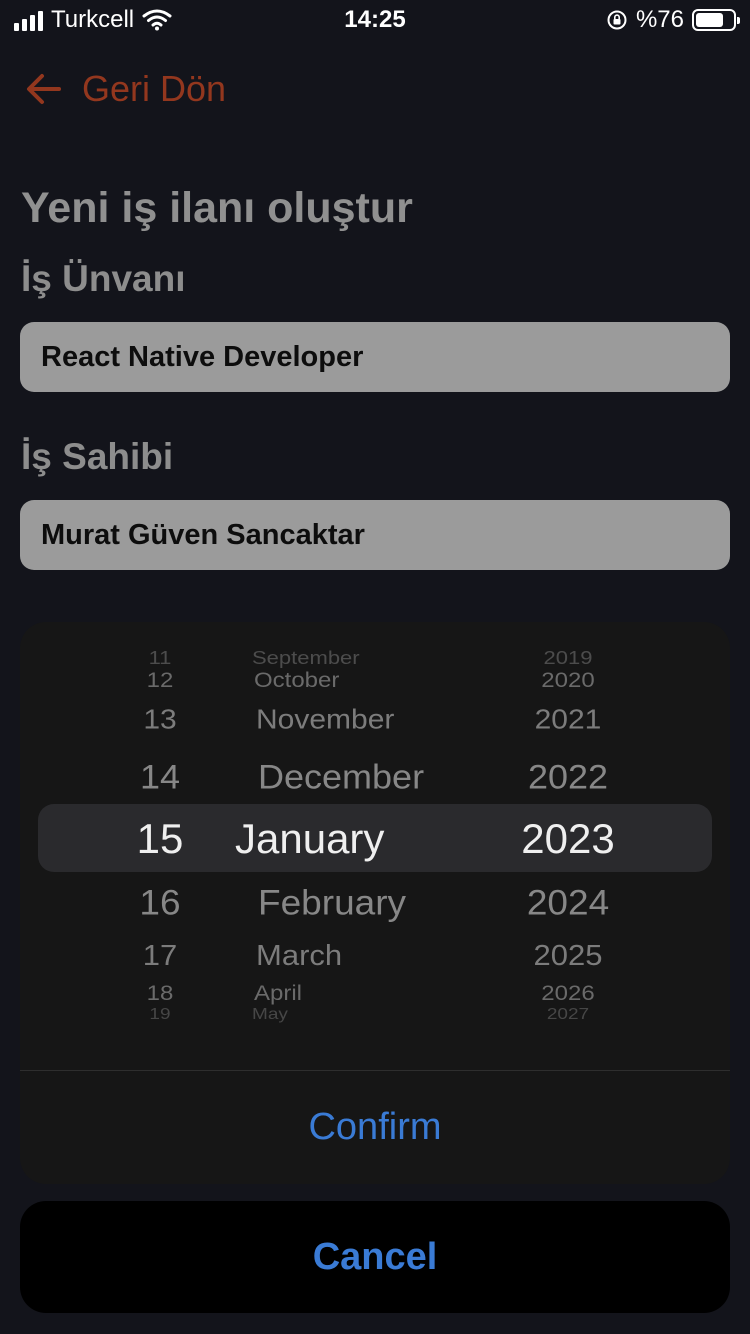  What do you see at coordinates (568, 955) in the screenshot?
I see `wheel-year-value: 2025` at bounding box center [568, 955].